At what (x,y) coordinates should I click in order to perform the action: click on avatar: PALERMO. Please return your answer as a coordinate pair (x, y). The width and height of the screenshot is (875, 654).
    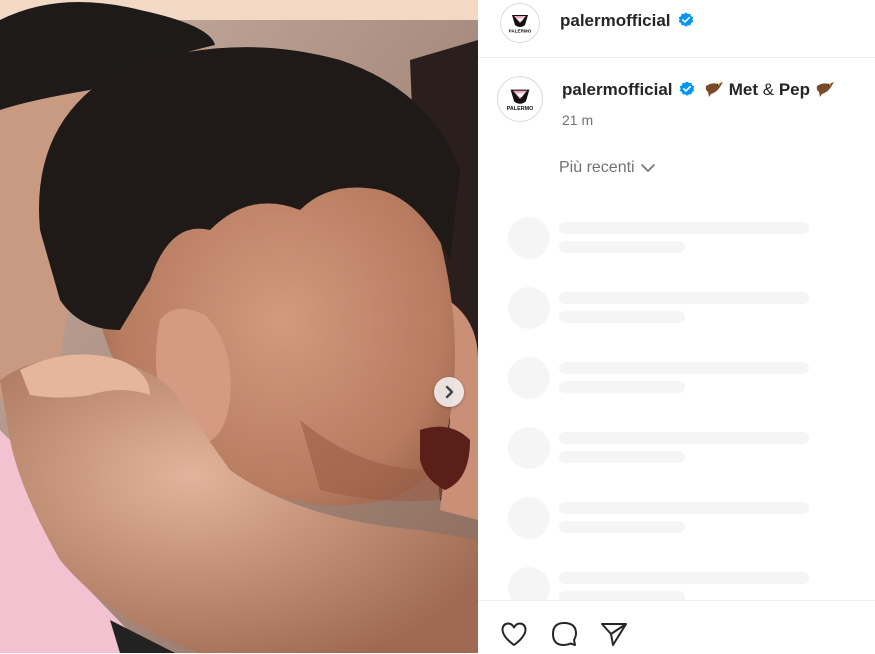
    Looking at the image, I should click on (520, 23).